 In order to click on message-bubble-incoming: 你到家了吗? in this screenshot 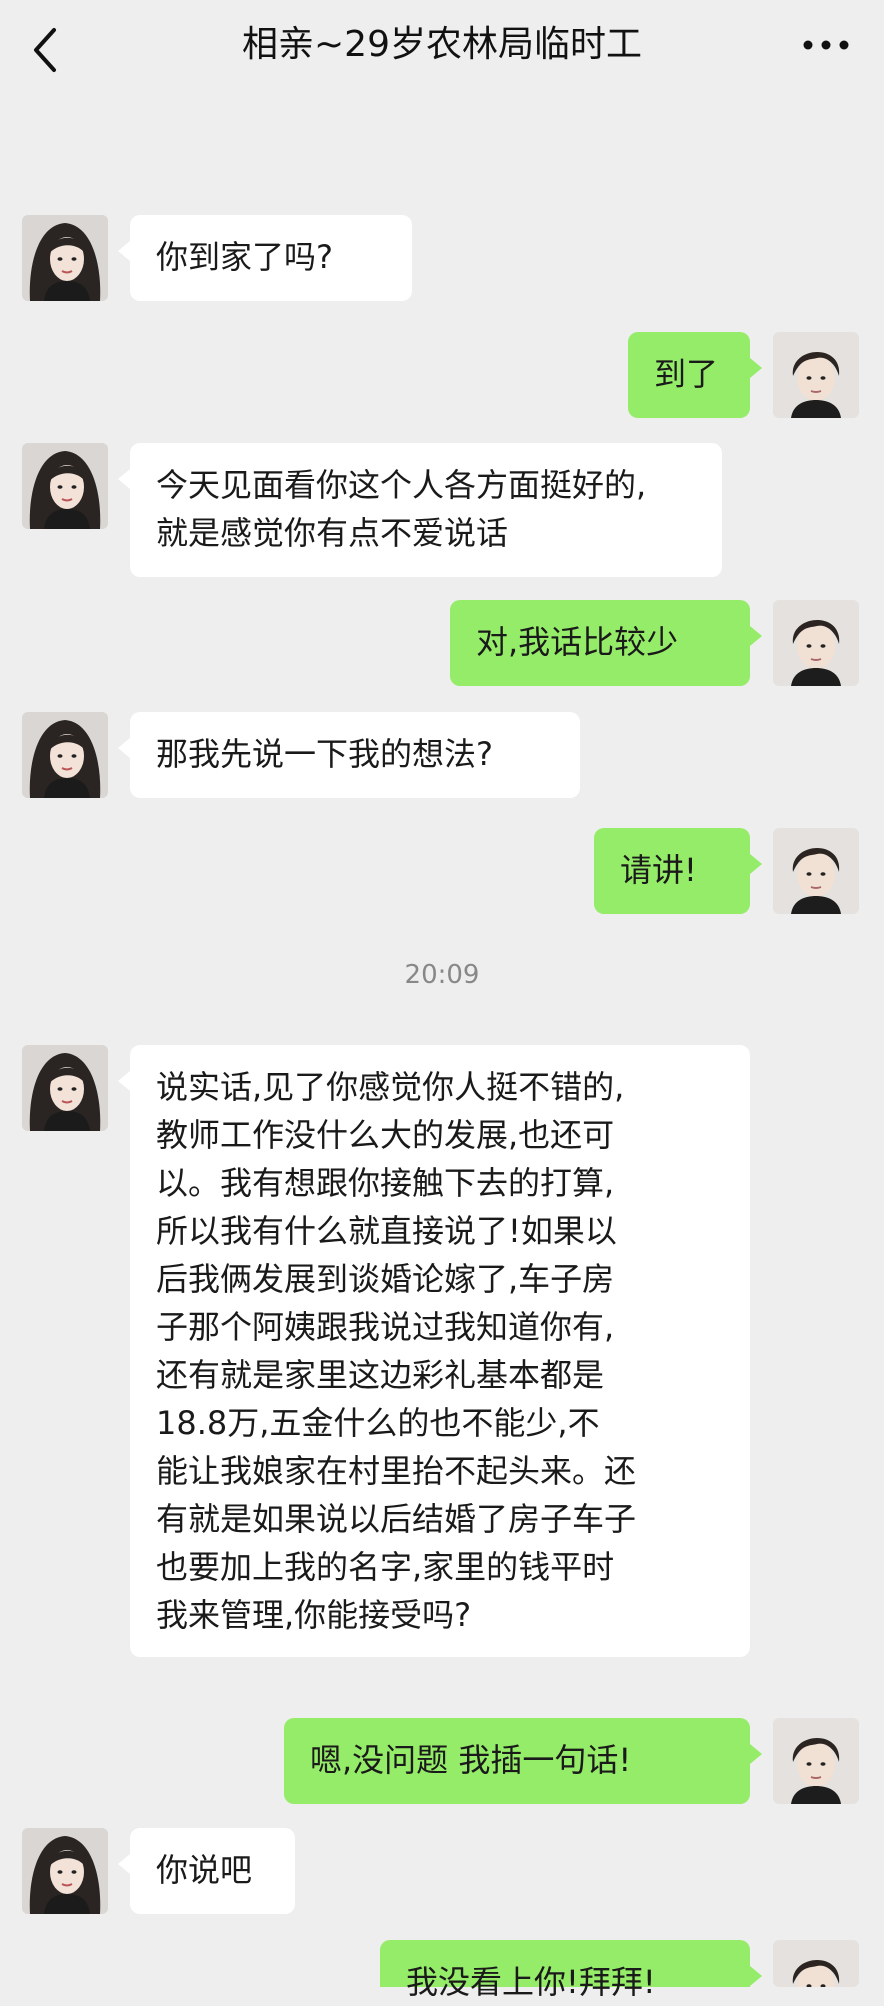, I will do `click(265, 258)`.